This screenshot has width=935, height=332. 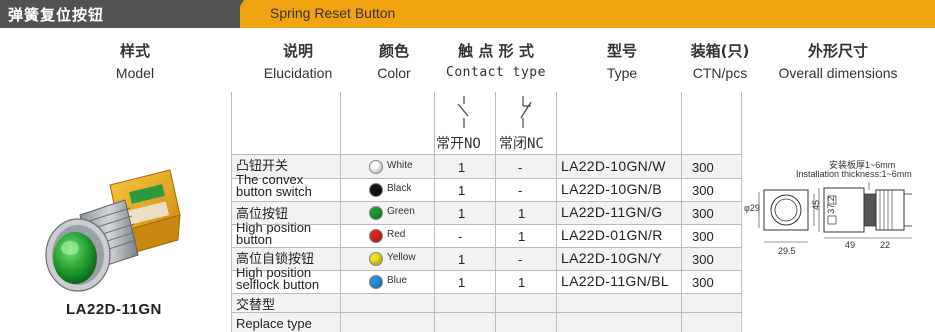 What do you see at coordinates (611, 258) in the screenshot?
I see `model-number: LA22D-10GN/Y` at bounding box center [611, 258].